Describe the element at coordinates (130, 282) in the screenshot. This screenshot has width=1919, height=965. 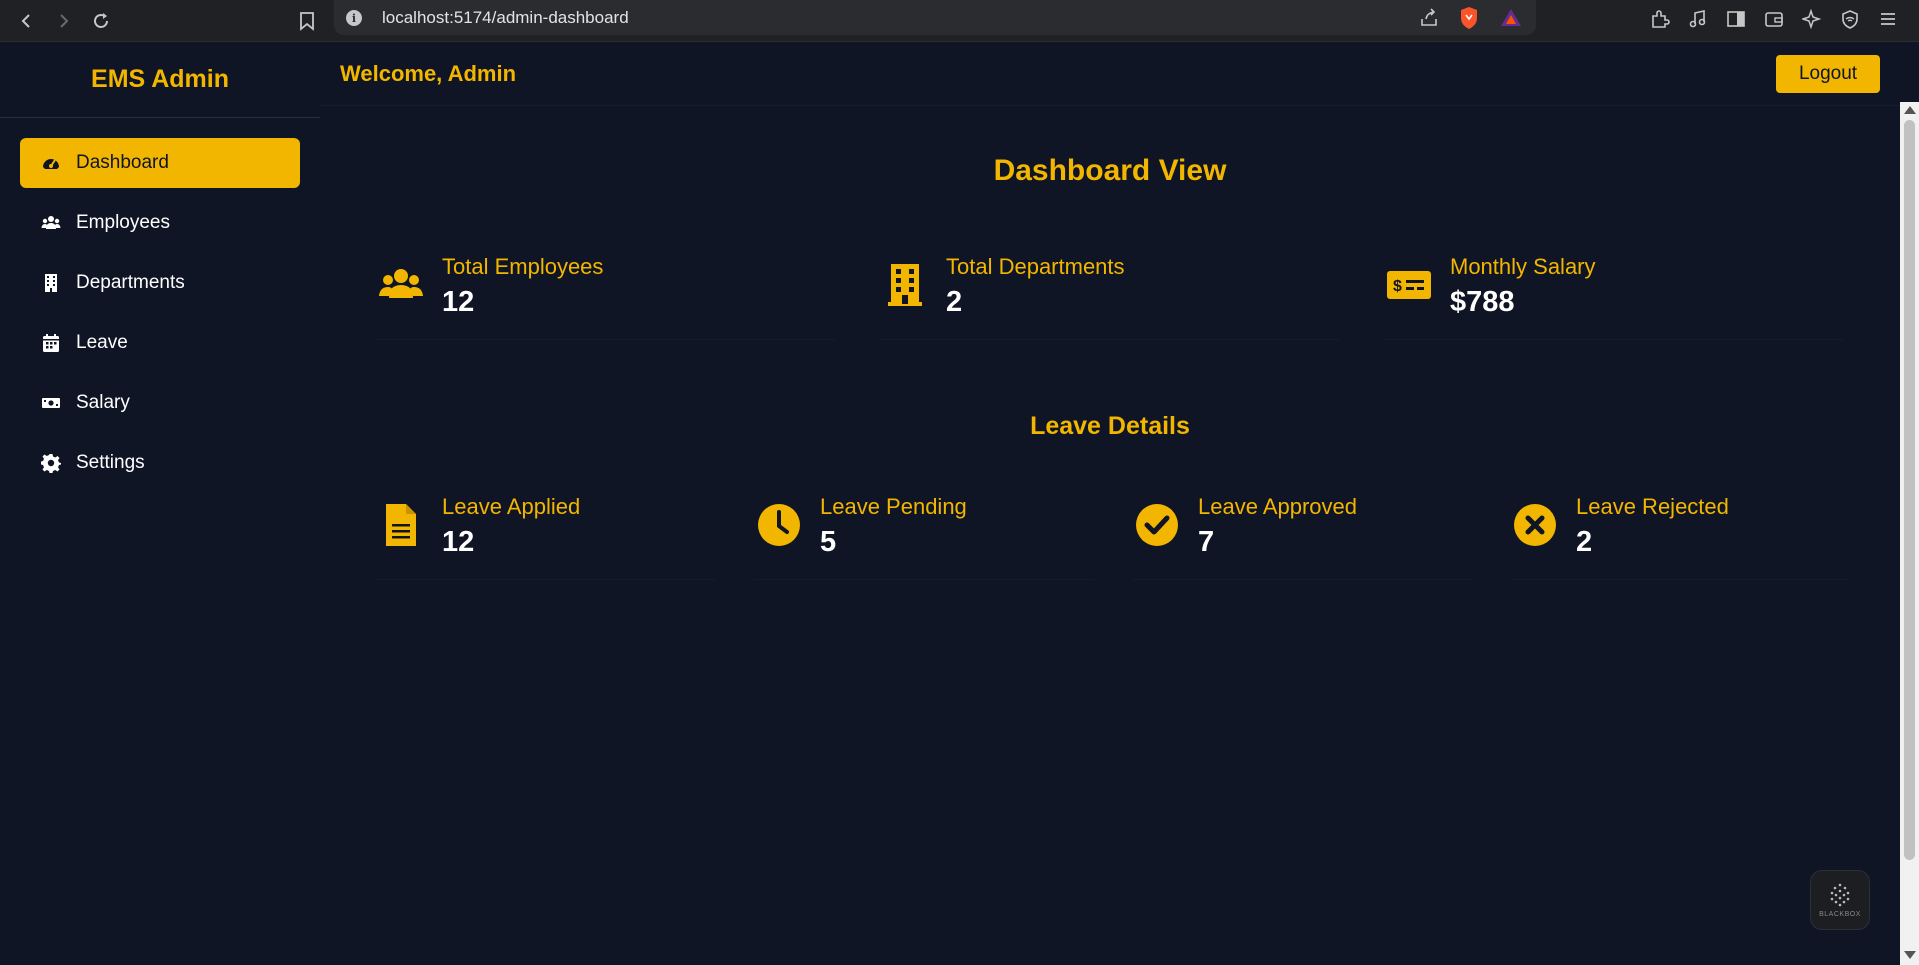
I see `sidebar-item-label: Departments` at that location.